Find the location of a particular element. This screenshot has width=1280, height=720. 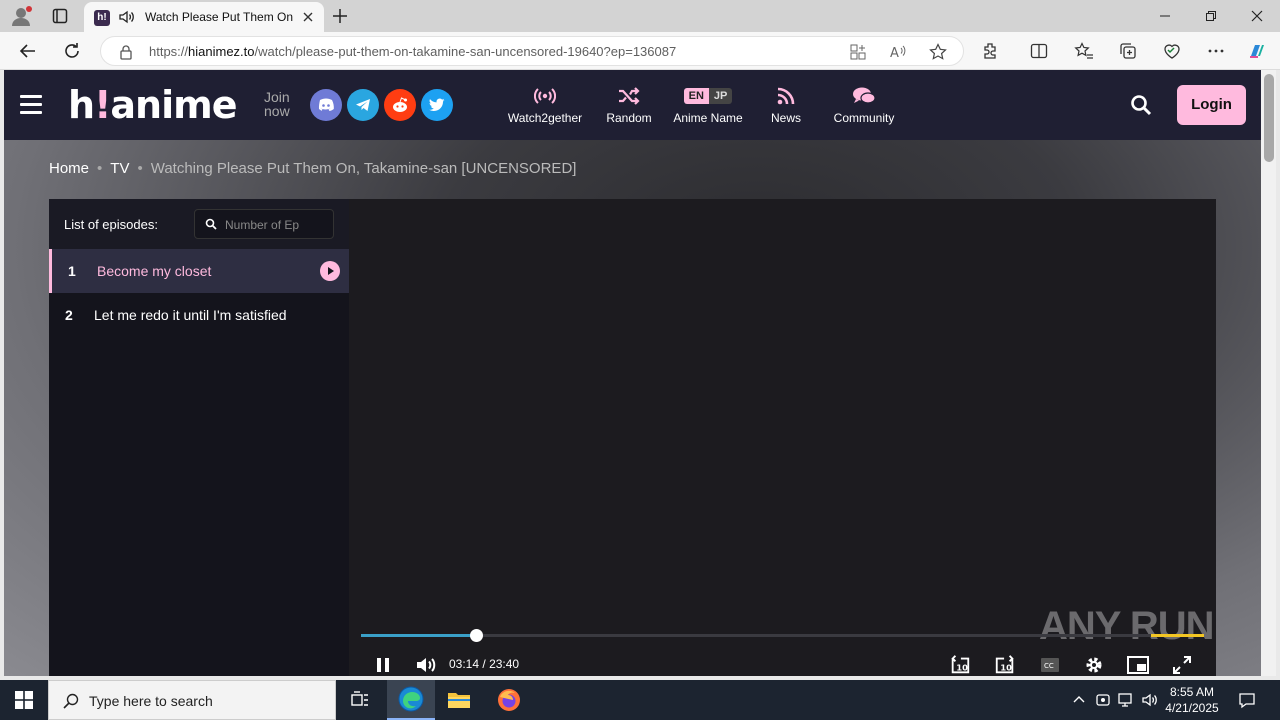

audio-playing-icon is located at coordinates (127, 17).